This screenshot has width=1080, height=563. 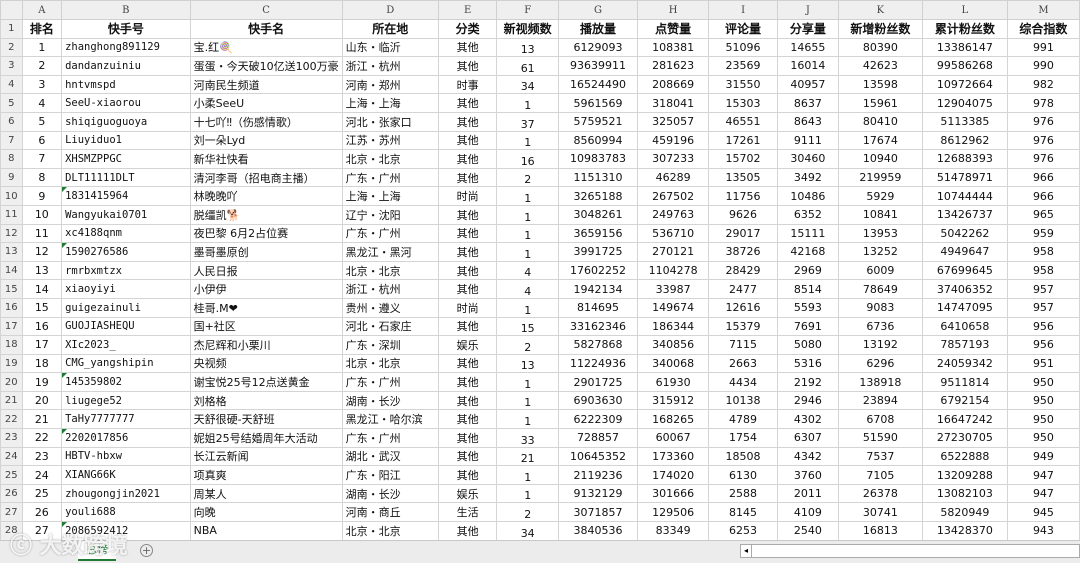 I want to click on cell: 1590276586, so click(x=126, y=252).